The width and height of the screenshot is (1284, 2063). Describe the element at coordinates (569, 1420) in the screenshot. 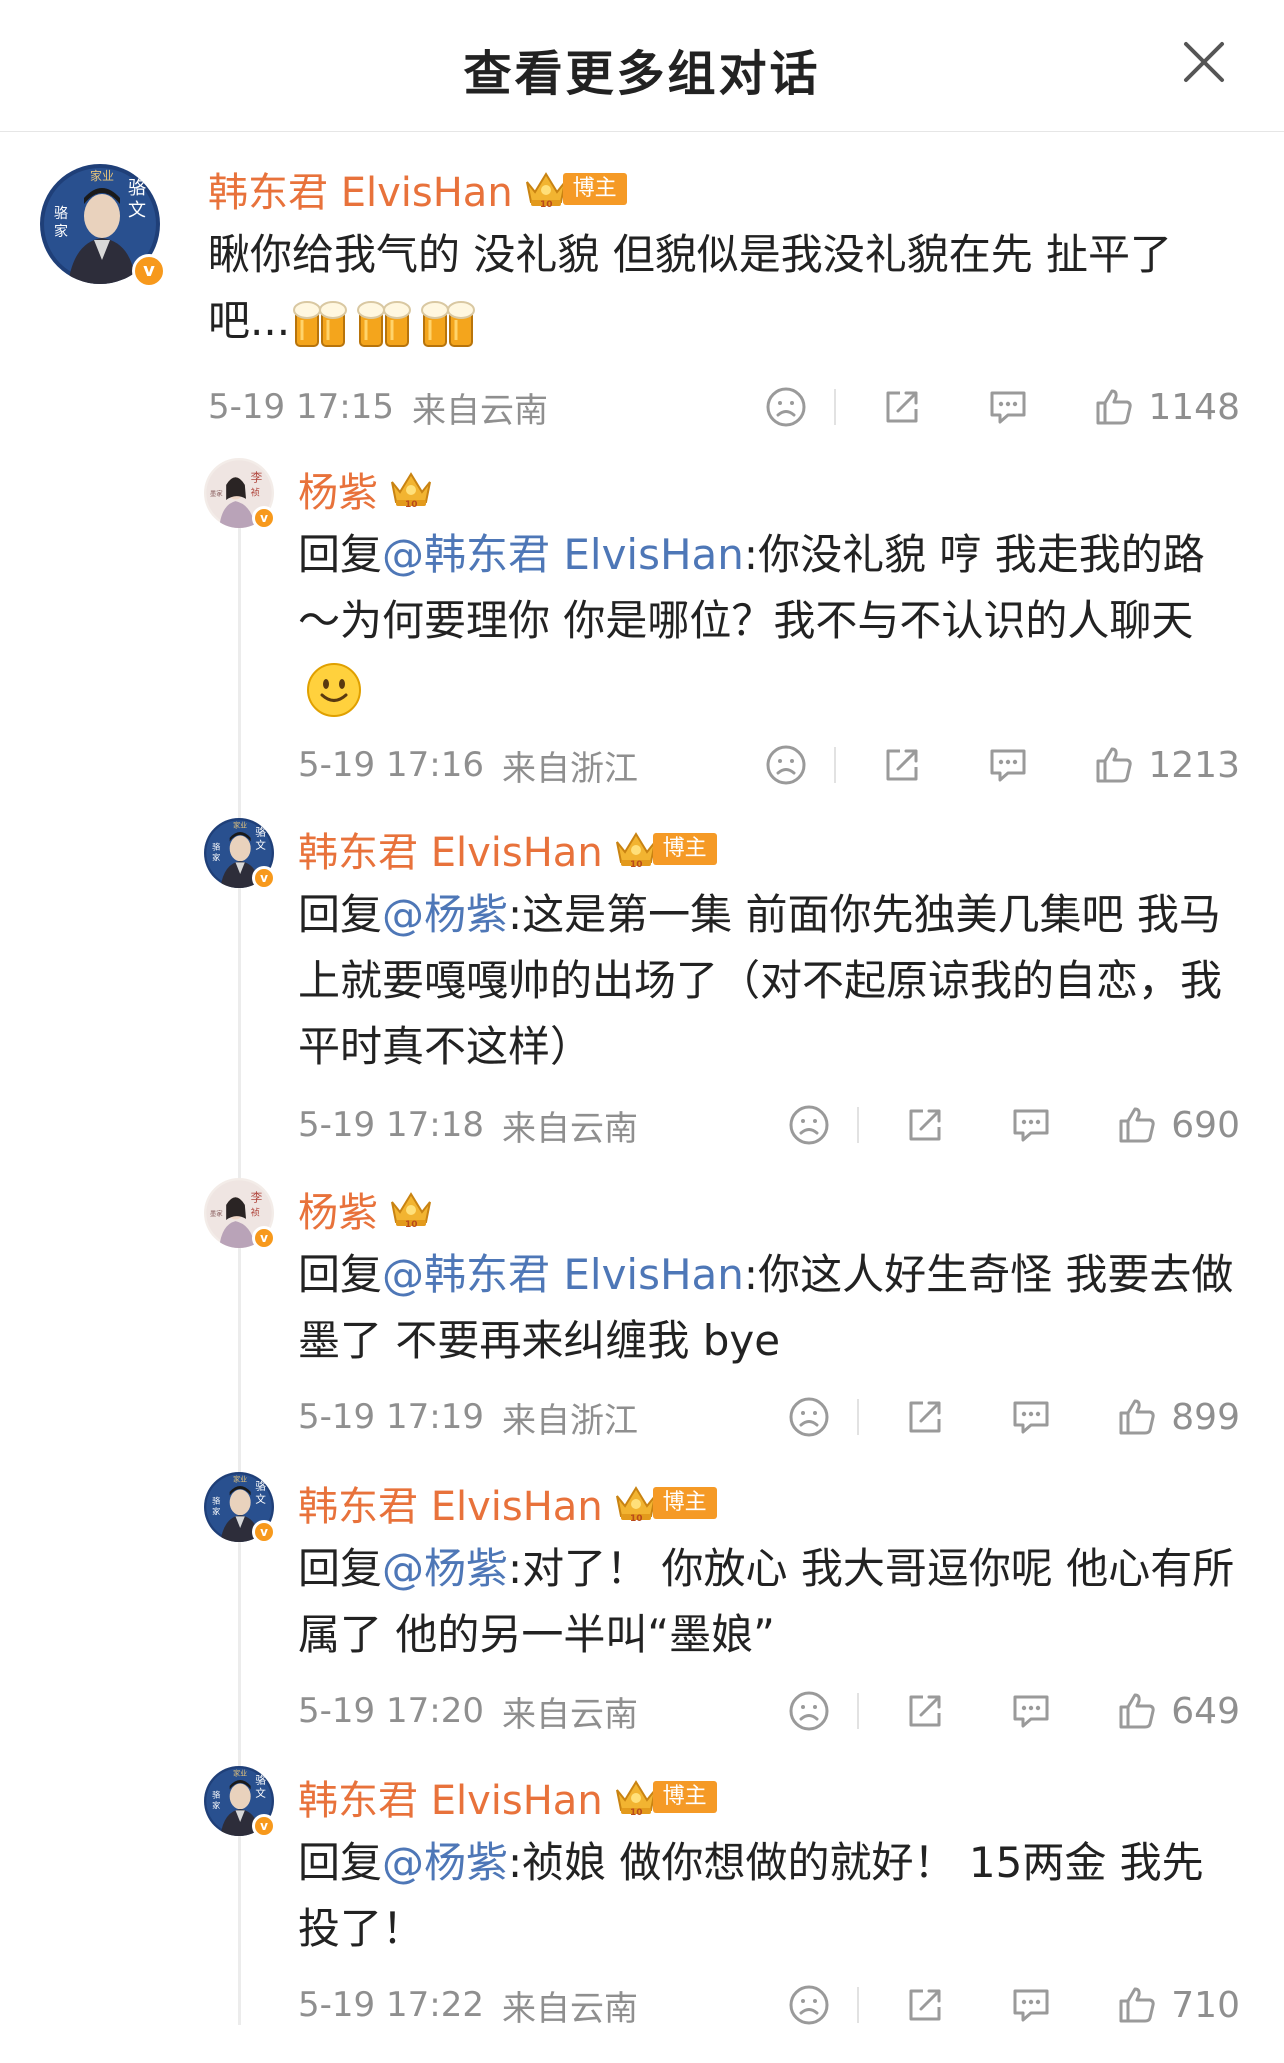

I see `location: 来自浙江` at that location.